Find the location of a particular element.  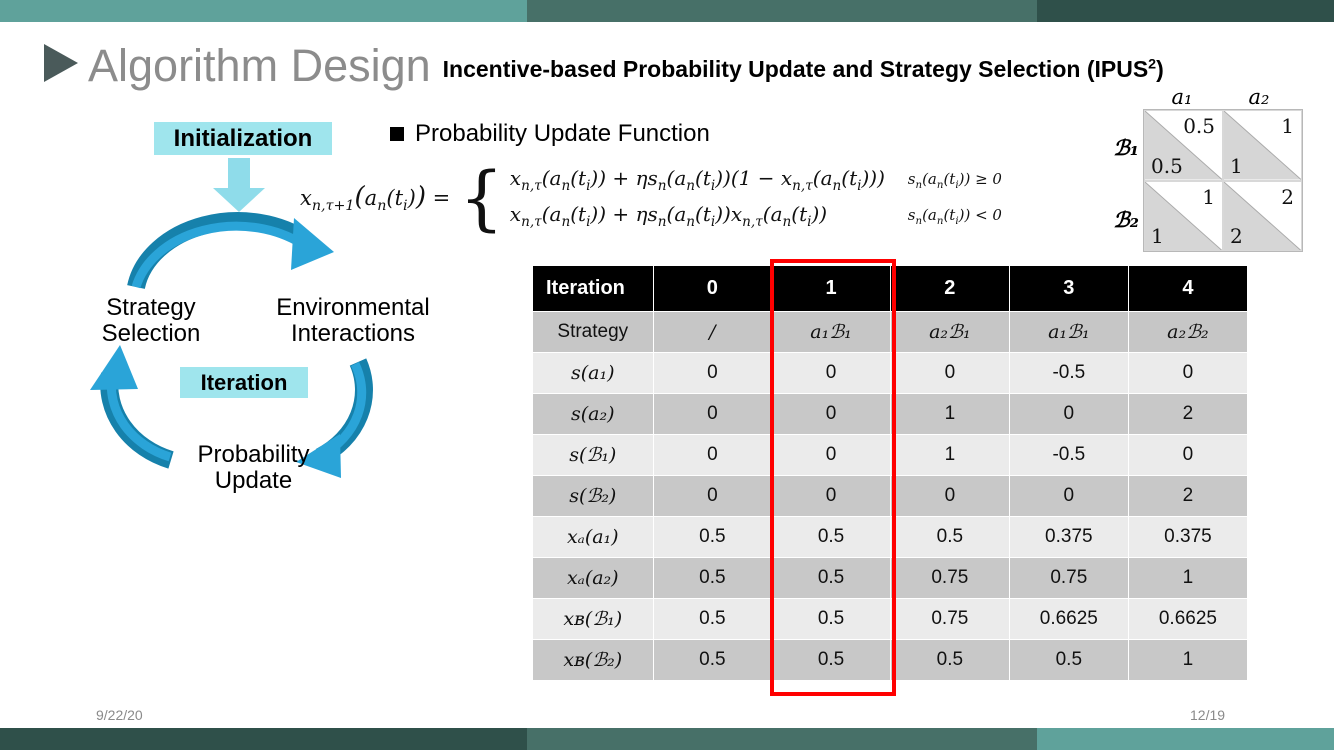

formula-lhs: xn,τ+1(an(ti)) = is located at coordinates (375, 198).